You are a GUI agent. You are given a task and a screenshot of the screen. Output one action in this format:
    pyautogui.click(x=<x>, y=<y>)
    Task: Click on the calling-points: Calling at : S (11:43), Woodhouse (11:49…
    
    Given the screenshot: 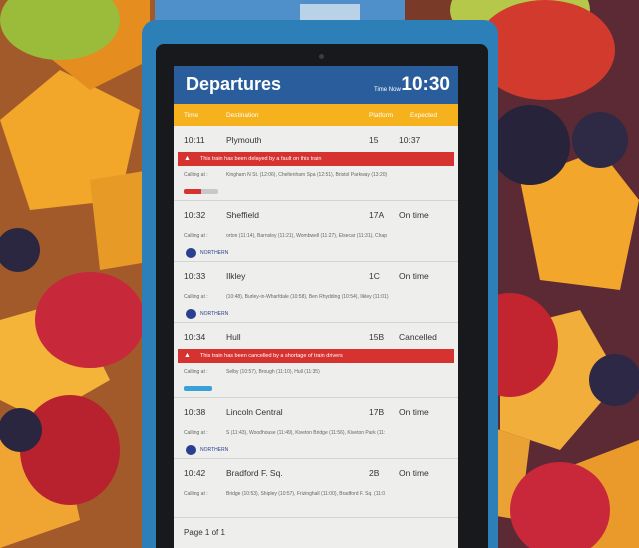 What is the action you would take?
    pyautogui.click(x=316, y=433)
    